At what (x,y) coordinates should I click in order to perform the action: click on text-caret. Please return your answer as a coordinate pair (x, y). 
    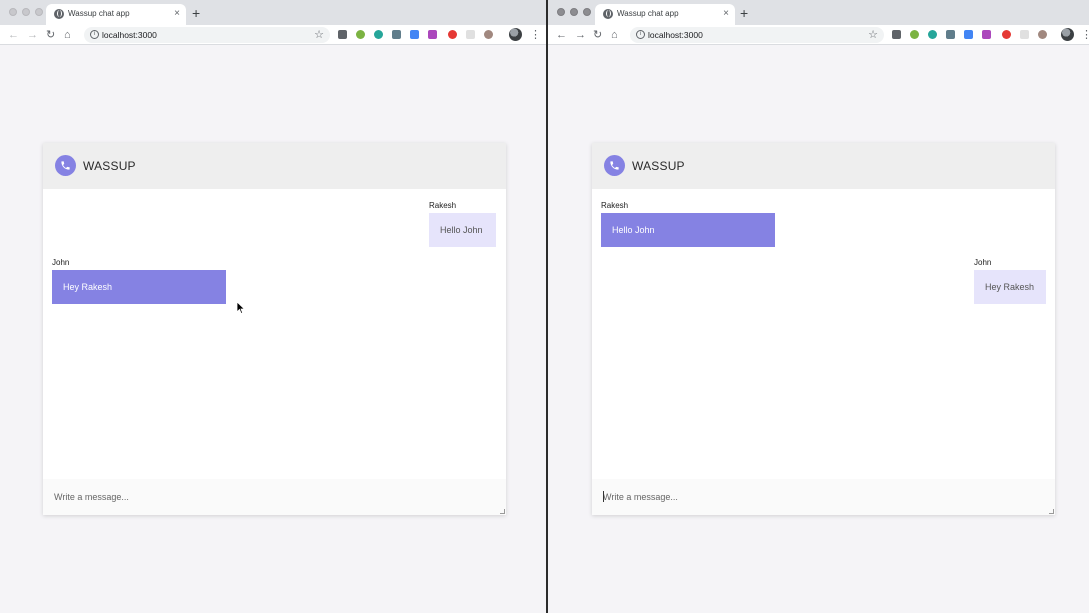
    Looking at the image, I should click on (603, 496).